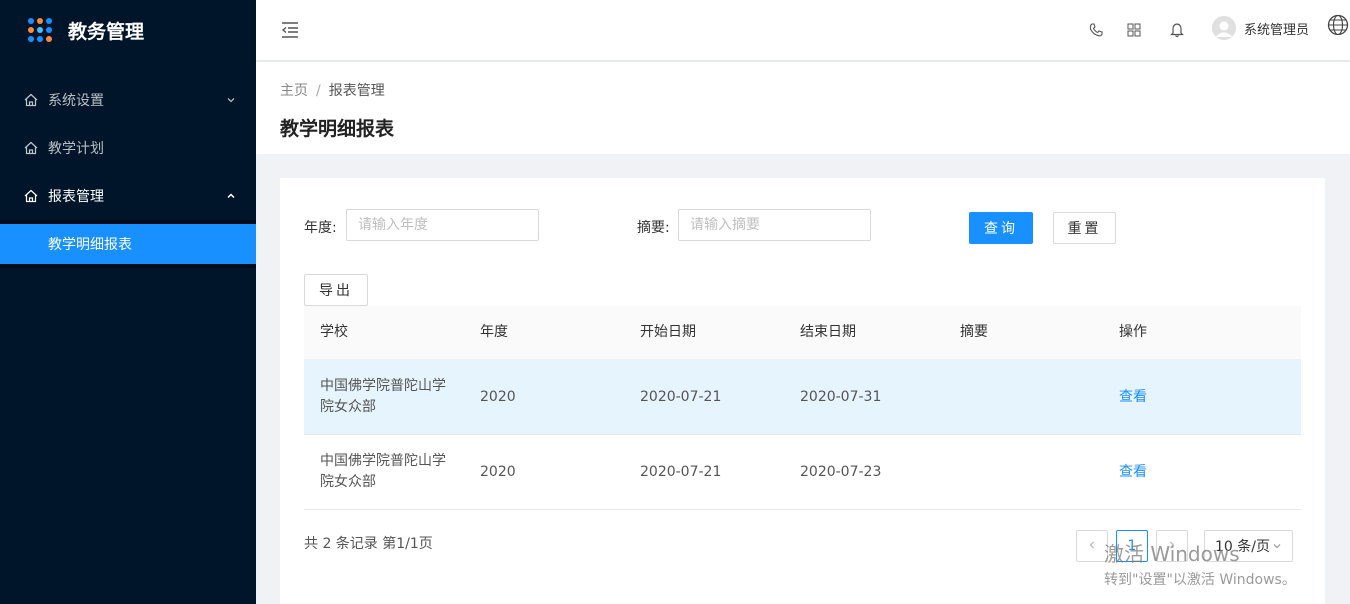 The image size is (1350, 604). What do you see at coordinates (337, 129) in the screenshot?
I see `page-title: 教学明细报表` at bounding box center [337, 129].